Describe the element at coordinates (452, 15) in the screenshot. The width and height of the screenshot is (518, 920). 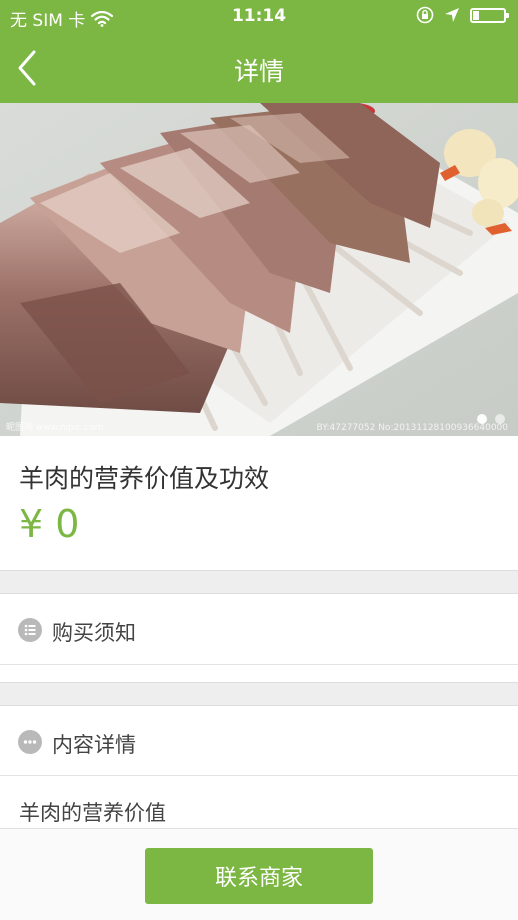
I see `location-arrow-icon` at that location.